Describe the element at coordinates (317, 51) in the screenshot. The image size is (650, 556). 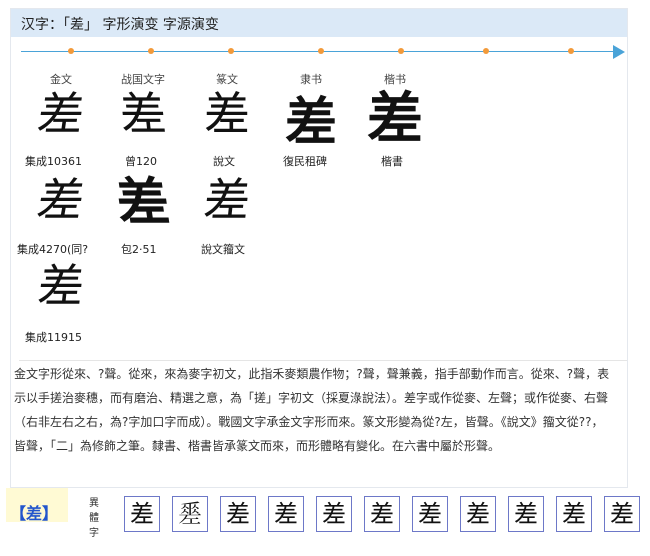
I see `timeline-line` at that location.